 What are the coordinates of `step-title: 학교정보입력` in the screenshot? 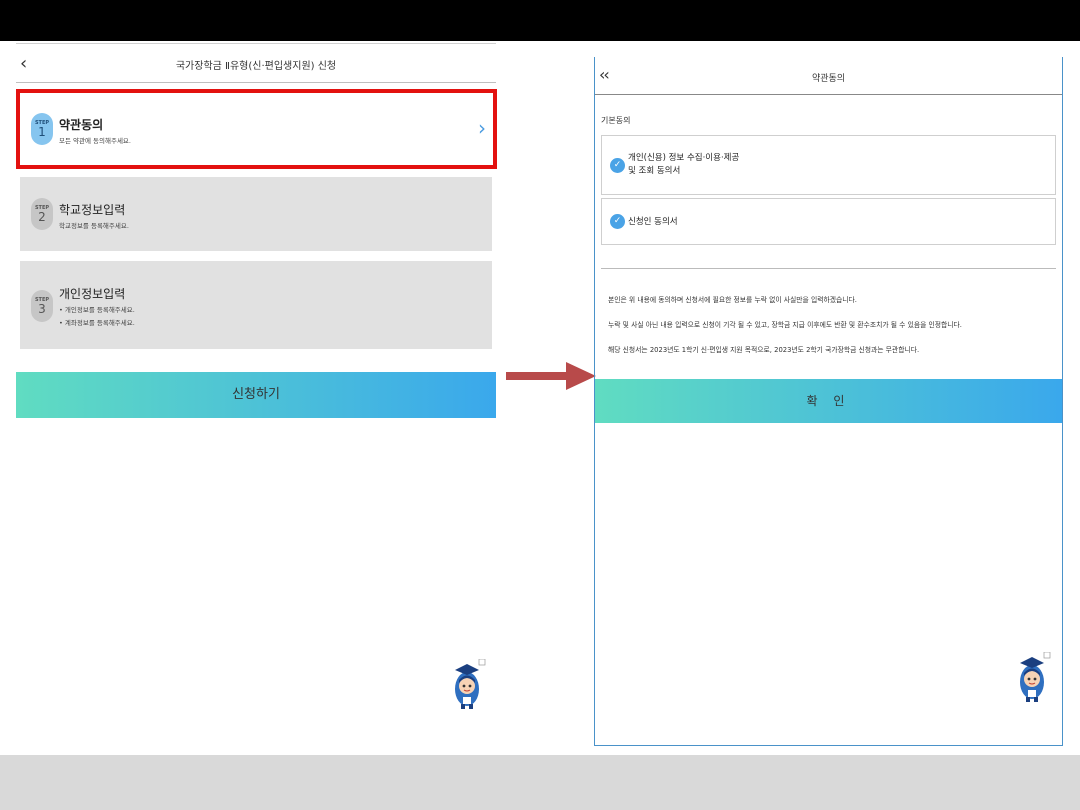 It's located at (92, 210).